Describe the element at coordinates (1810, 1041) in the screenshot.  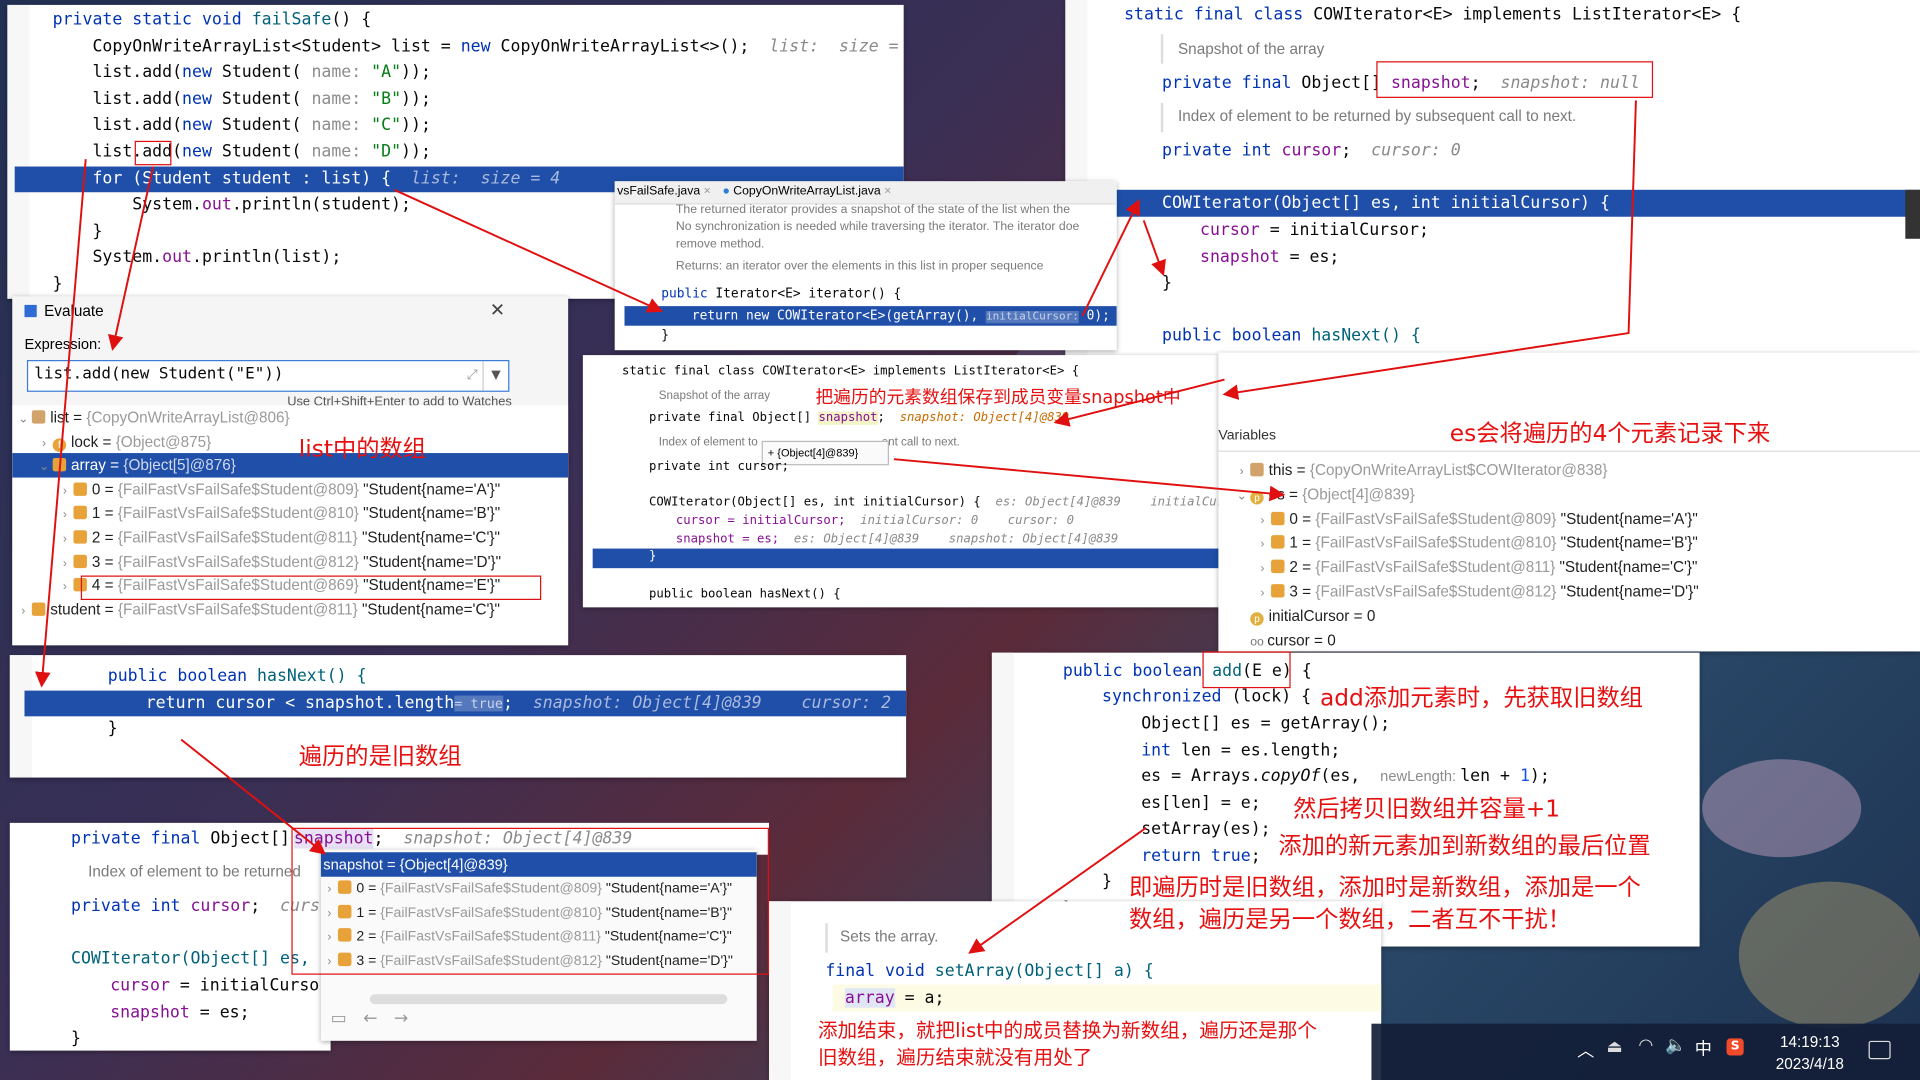
I see `clock-time: 14:19:13` at that location.